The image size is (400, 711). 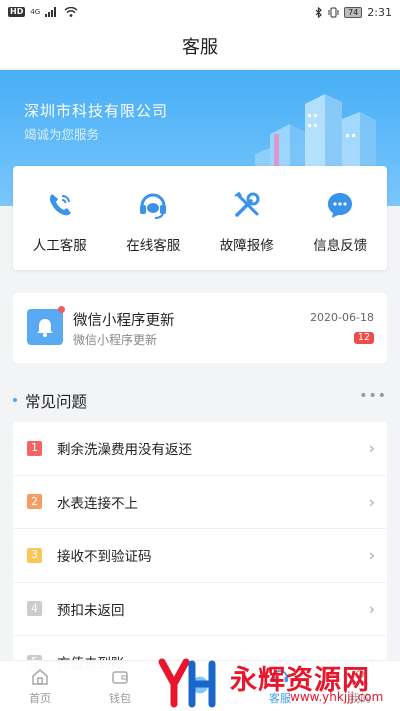 What do you see at coordinates (342, 317) in the screenshot?
I see `notification-date: 2020-06-18` at bounding box center [342, 317].